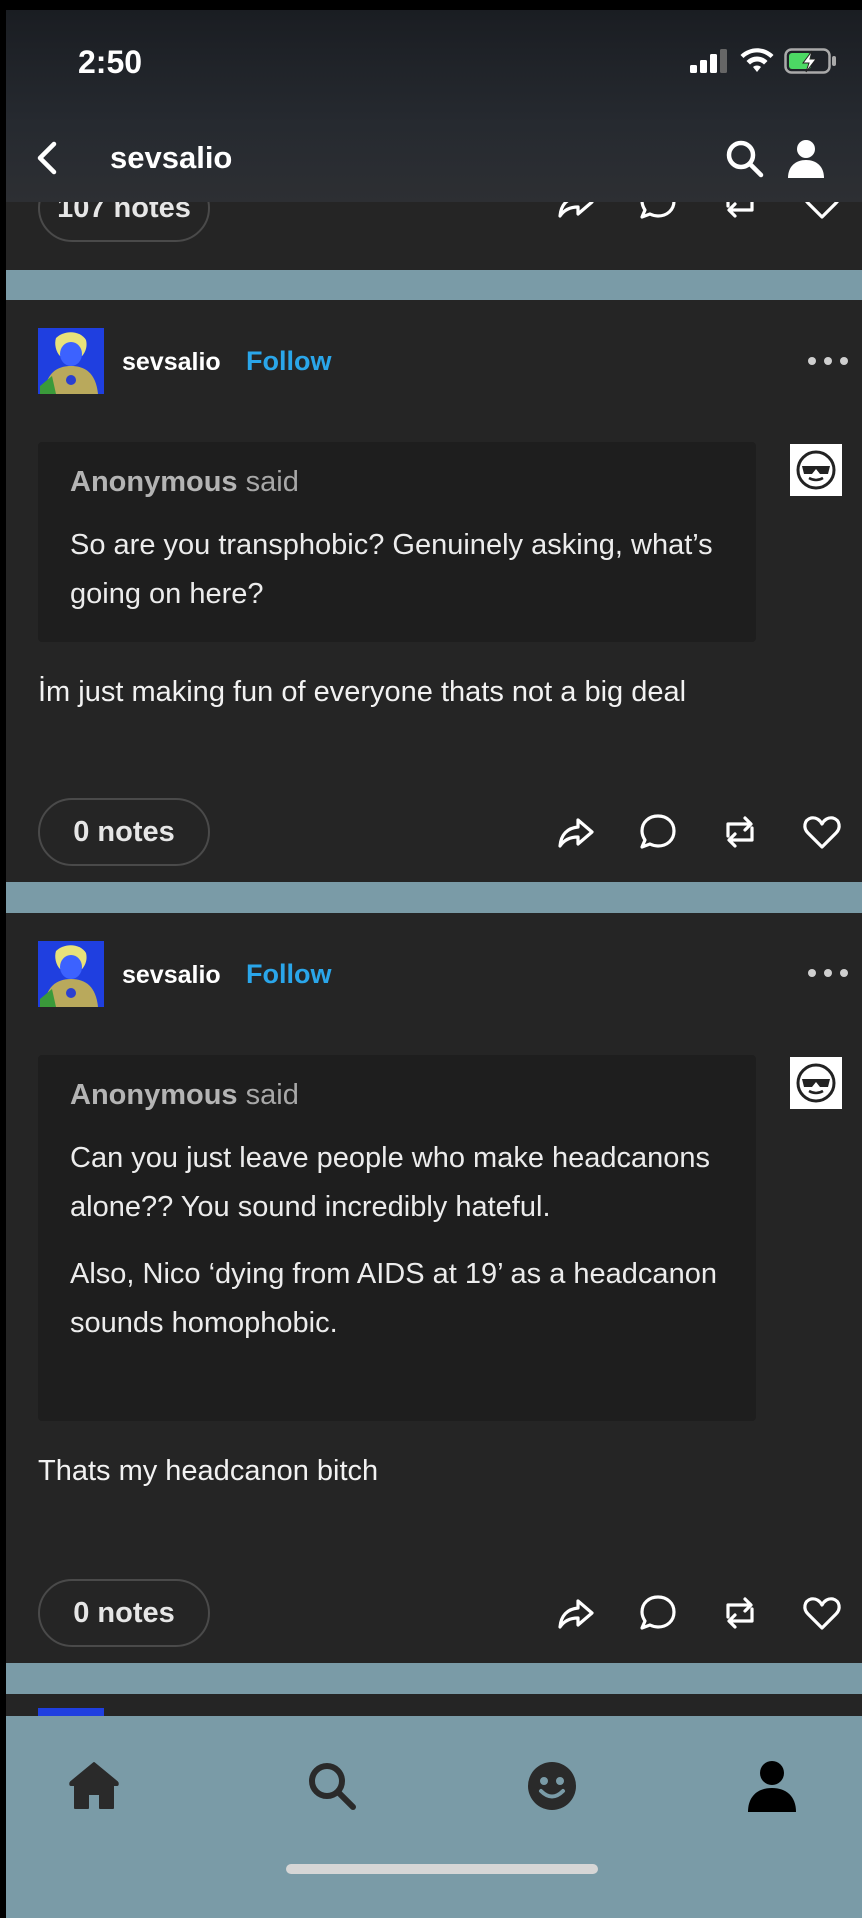 The width and height of the screenshot is (862, 1918). I want to click on bottom-tab-bar, so click(434, 1817).